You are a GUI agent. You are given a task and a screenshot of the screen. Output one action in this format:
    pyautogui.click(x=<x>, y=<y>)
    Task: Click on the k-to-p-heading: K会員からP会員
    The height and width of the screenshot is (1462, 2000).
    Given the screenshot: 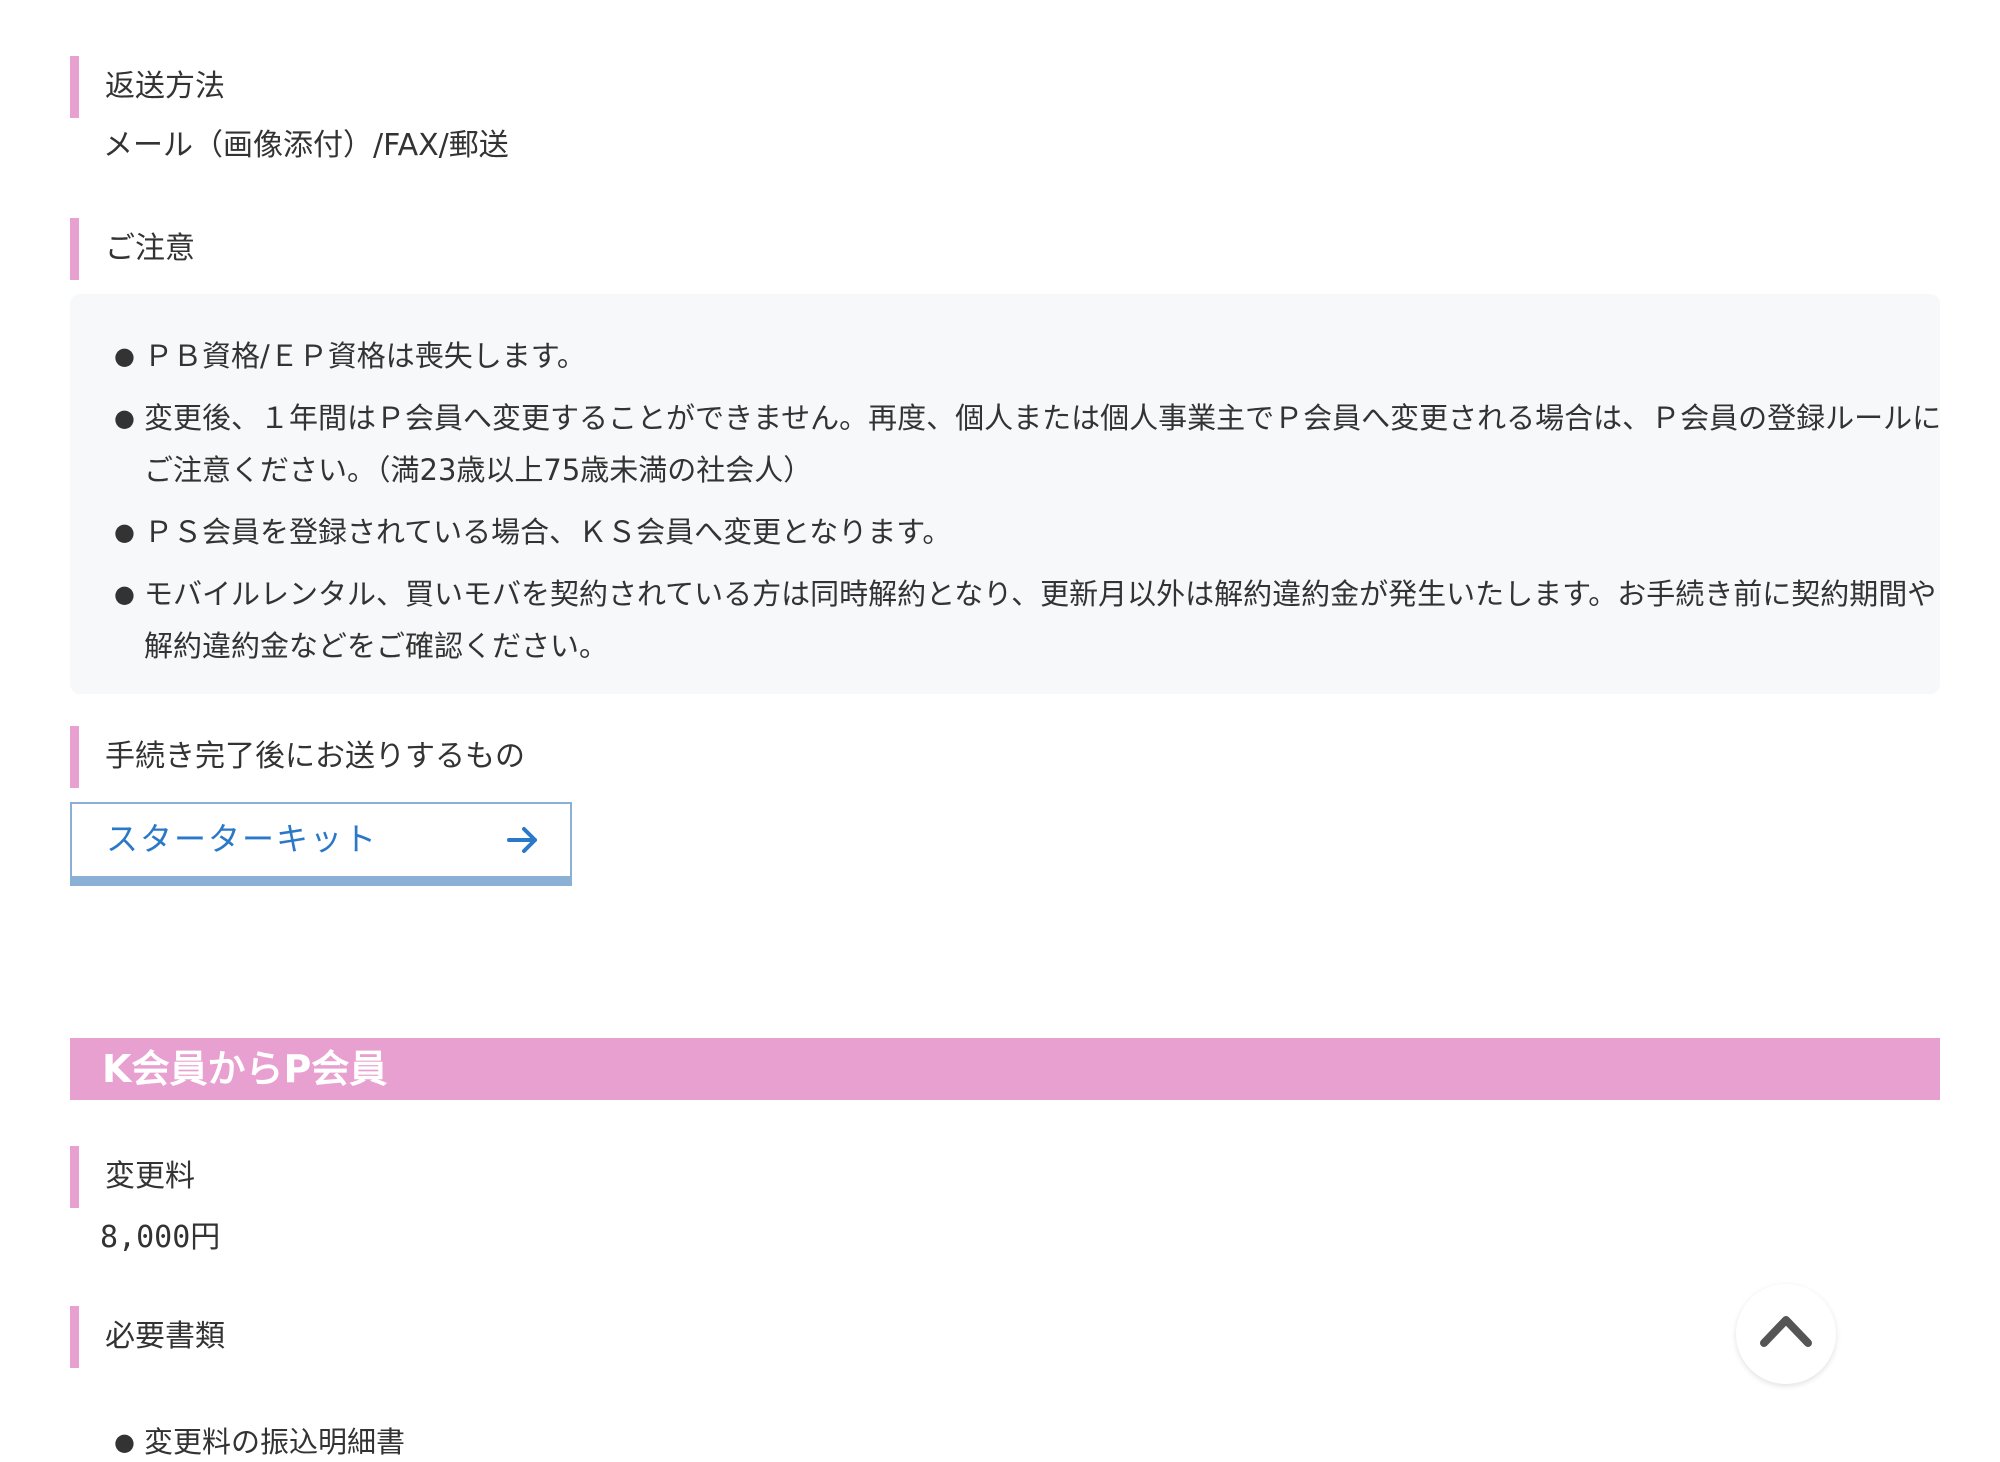 What is the action you would take?
    pyautogui.click(x=245, y=1069)
    